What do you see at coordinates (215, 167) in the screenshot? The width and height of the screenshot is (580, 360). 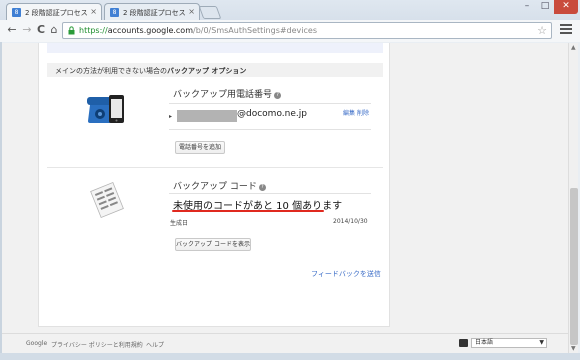 I see `section-divider` at bounding box center [215, 167].